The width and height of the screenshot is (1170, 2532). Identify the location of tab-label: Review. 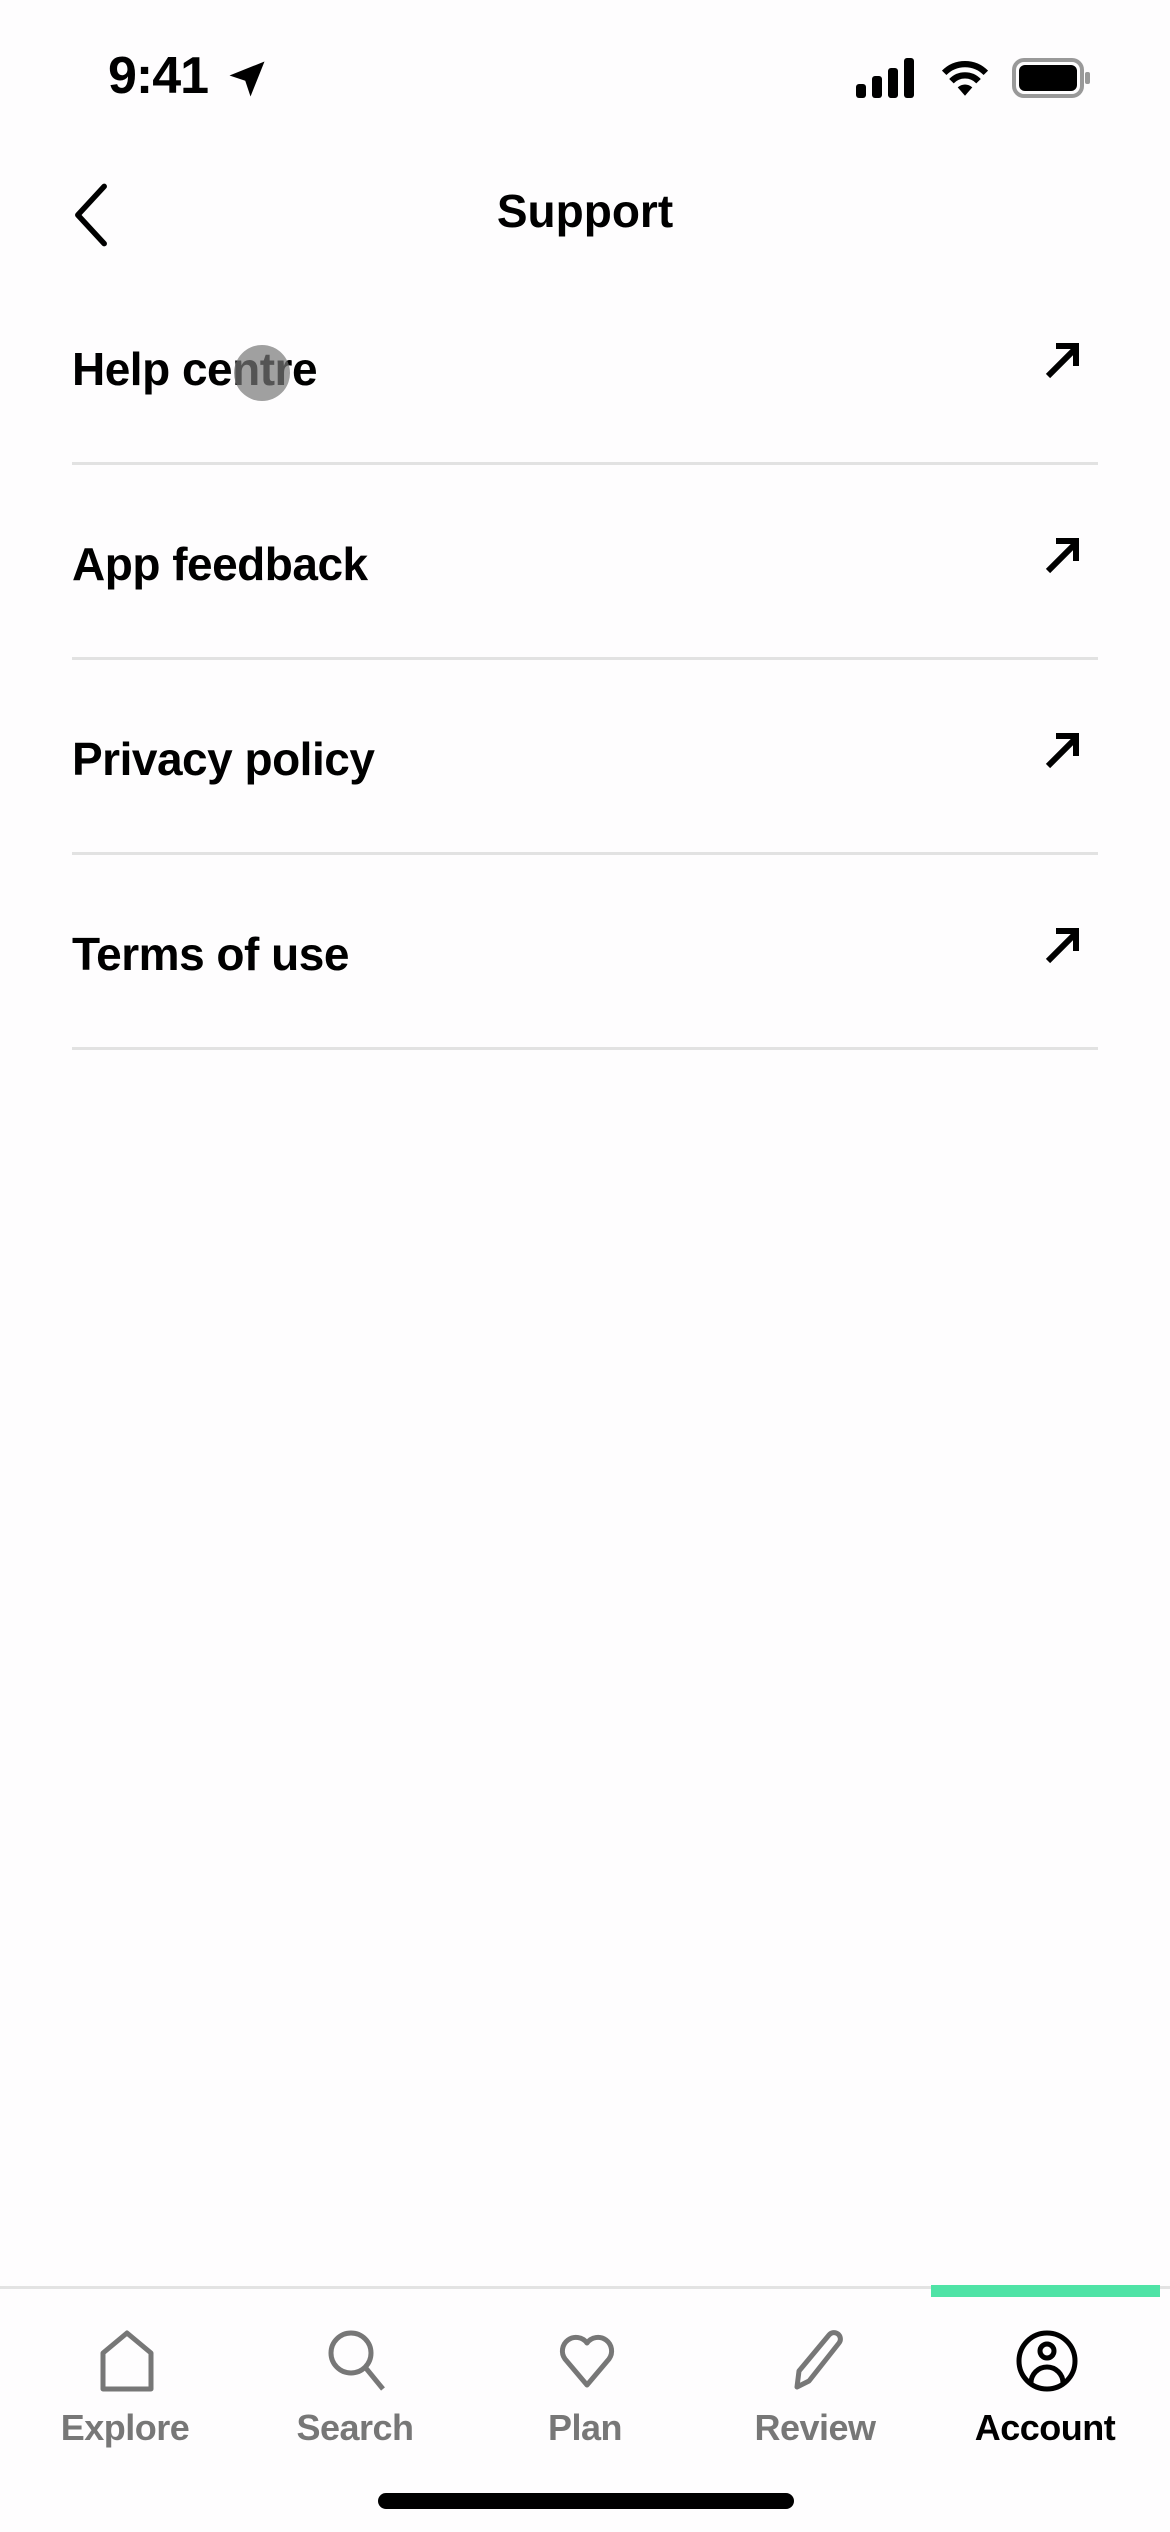
(815, 2427).